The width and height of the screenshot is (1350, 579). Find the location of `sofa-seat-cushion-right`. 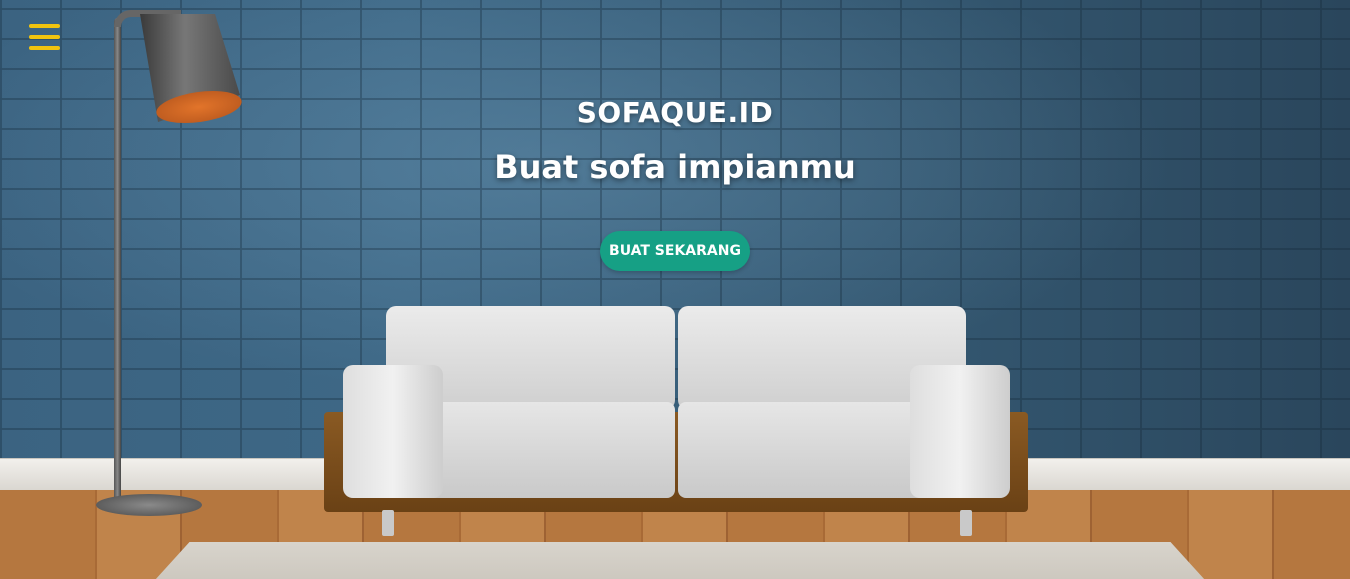

sofa-seat-cushion-right is located at coordinates (811, 450).